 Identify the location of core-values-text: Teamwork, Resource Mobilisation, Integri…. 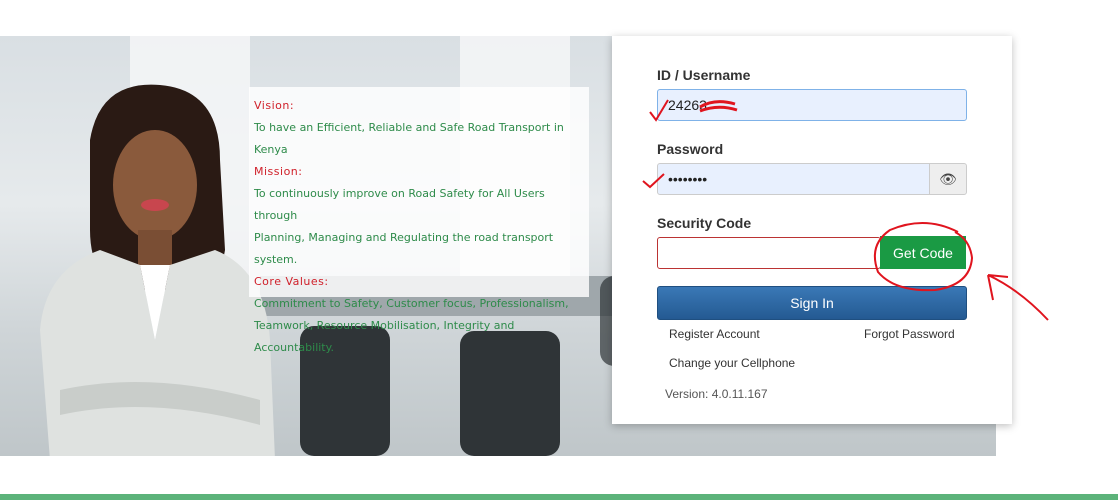
(384, 336).